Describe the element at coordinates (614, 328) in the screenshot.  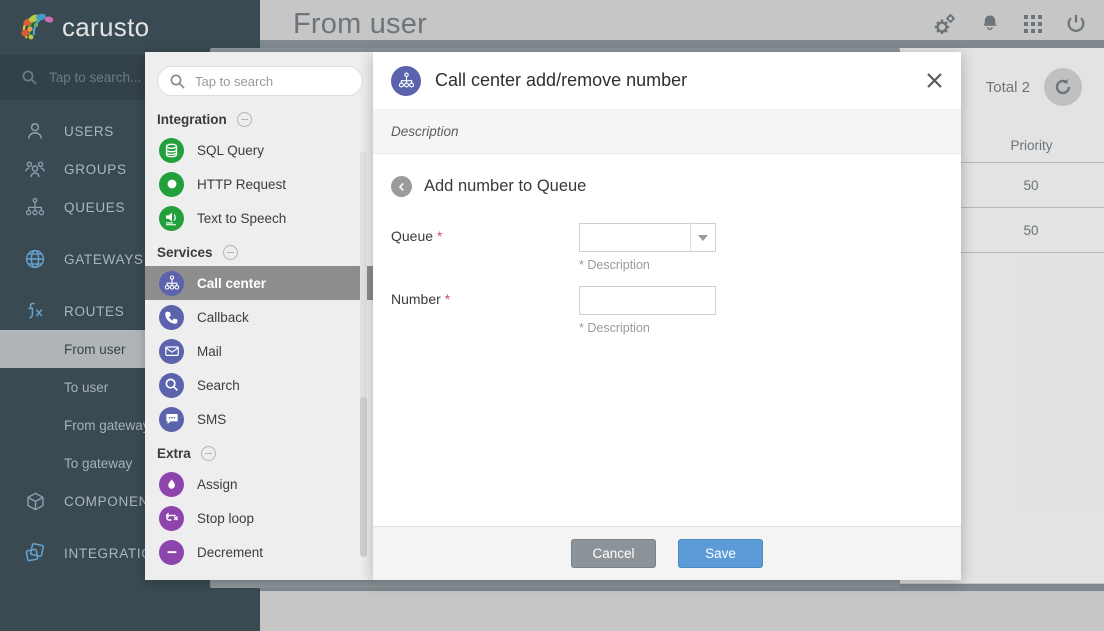
I see `number-hint: * Description` at that location.